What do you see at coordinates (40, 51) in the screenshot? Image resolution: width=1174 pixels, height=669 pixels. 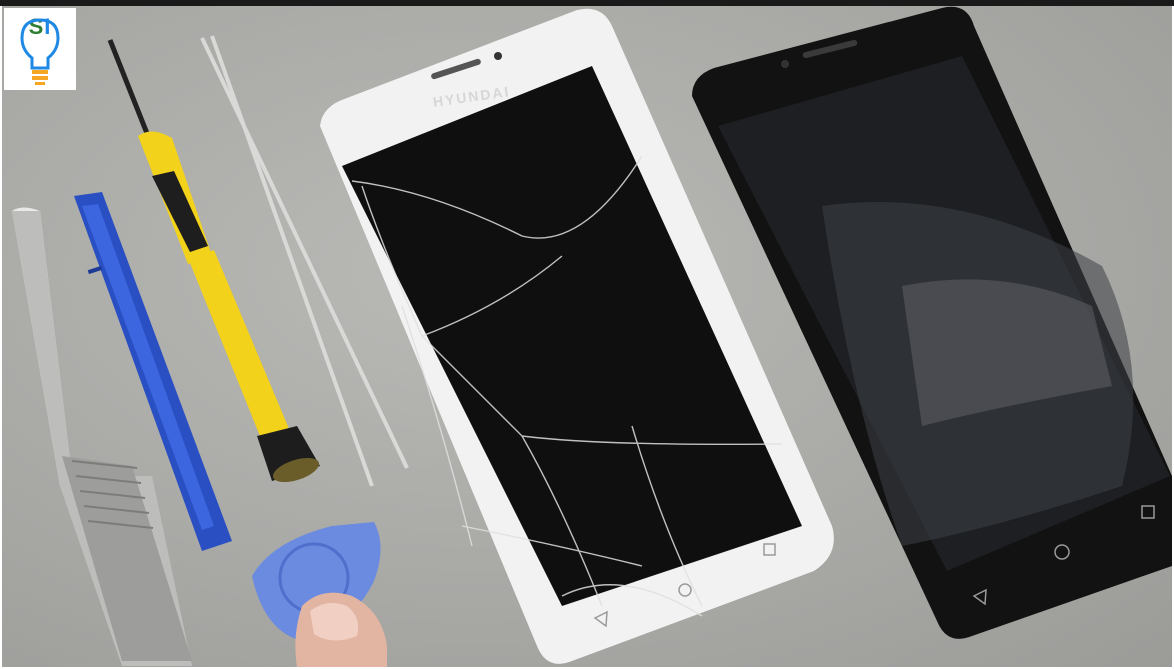 I see `lightbulb-icon` at bounding box center [40, 51].